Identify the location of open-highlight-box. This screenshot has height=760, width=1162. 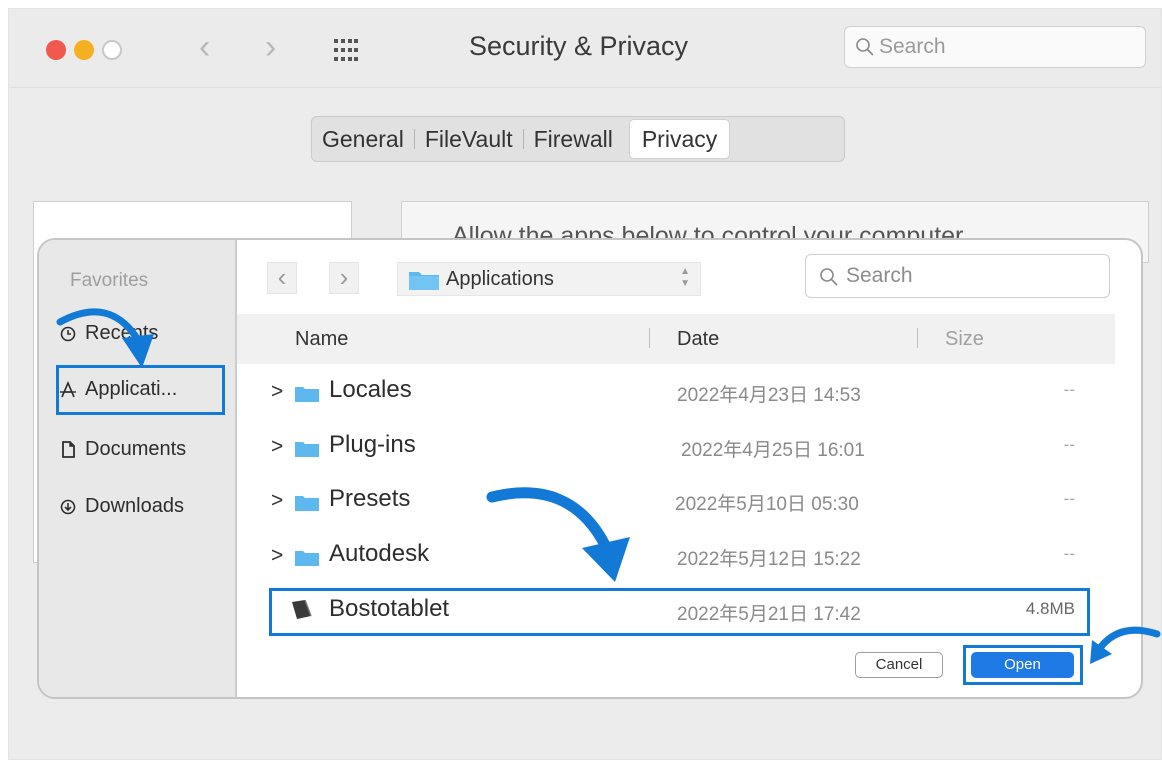
(1023, 665).